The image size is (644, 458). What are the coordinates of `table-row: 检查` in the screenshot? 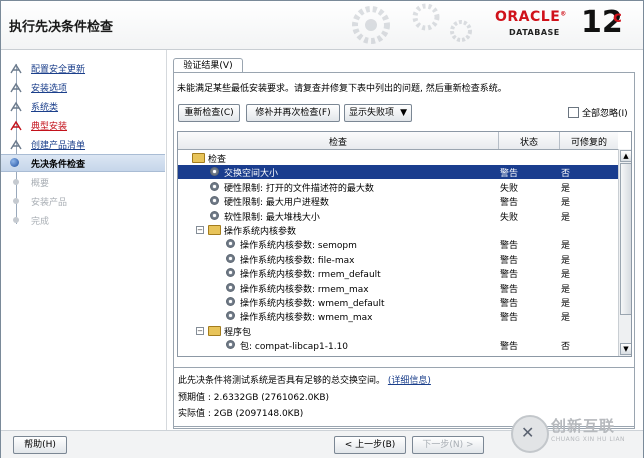 It's located at (398, 158).